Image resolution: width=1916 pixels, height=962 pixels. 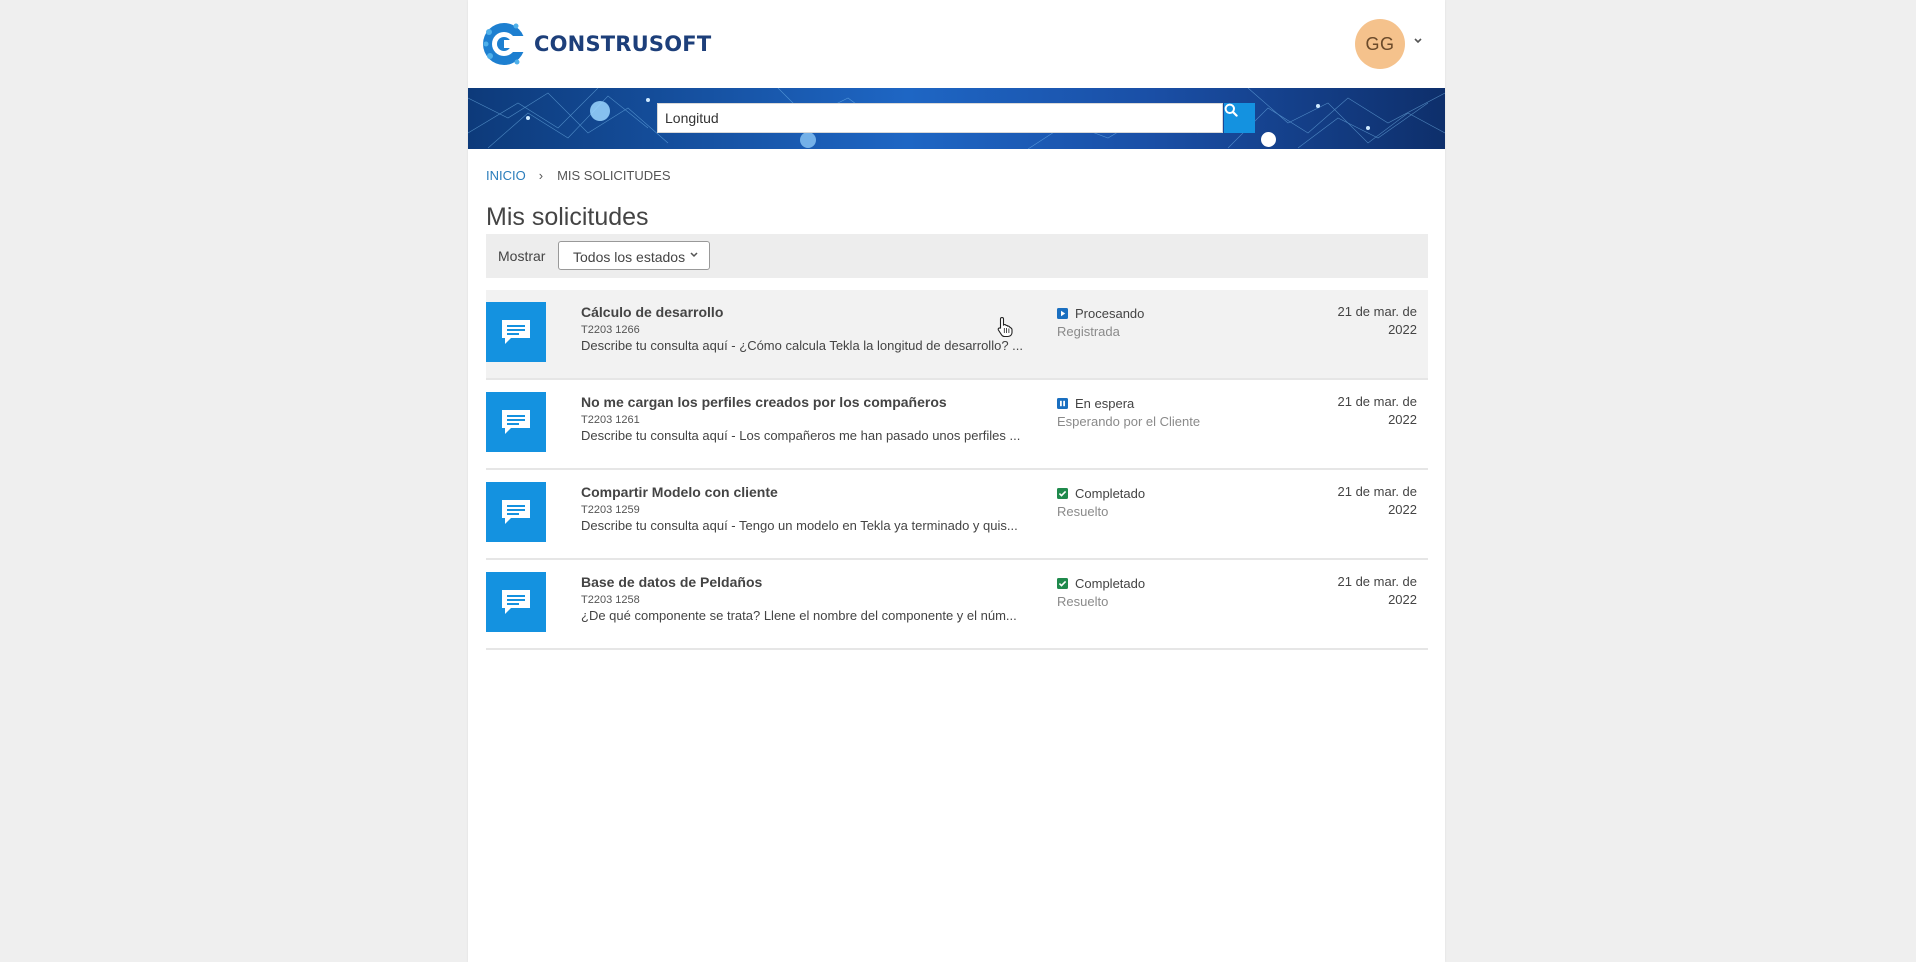 What do you see at coordinates (1105, 403) in the screenshot?
I see `request-status-label: En espera` at bounding box center [1105, 403].